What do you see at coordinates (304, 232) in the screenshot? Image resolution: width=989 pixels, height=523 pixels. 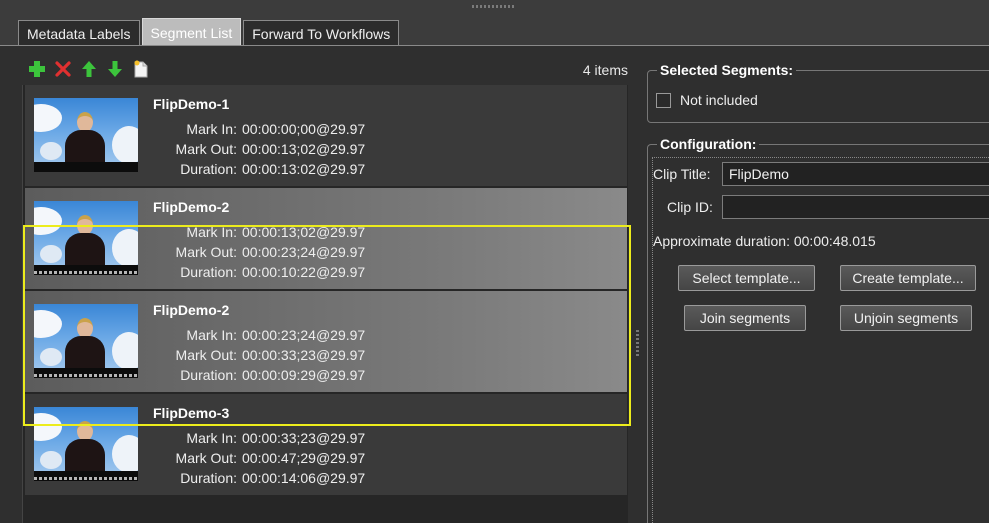 I see `mark-in-value: 00:00:13;02@29.97` at bounding box center [304, 232].